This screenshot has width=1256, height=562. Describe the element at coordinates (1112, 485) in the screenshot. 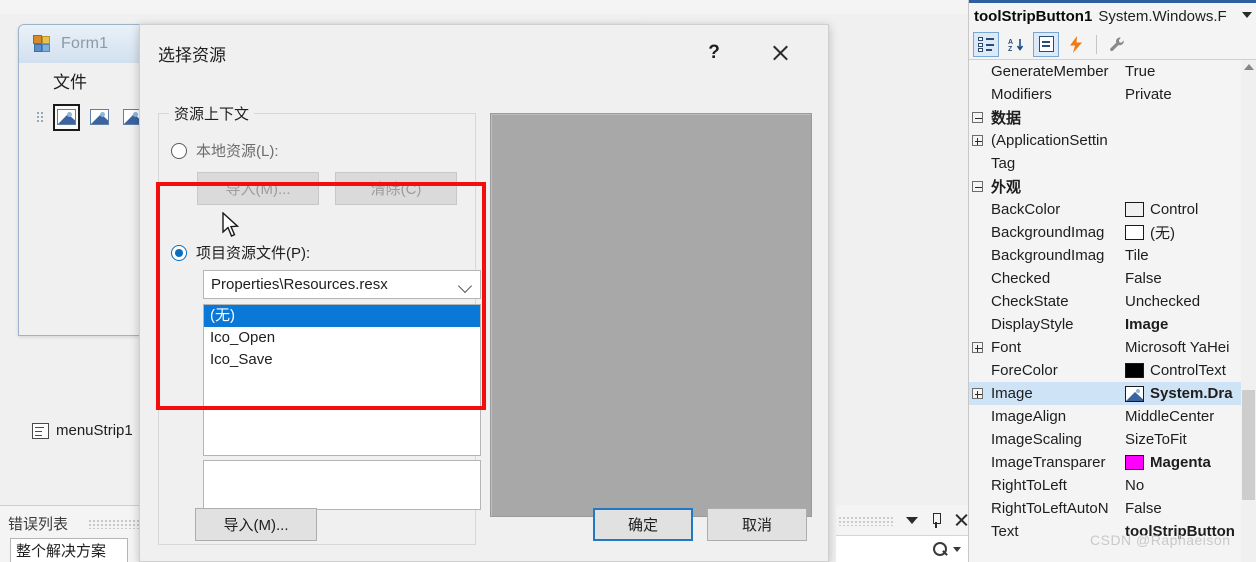

I see `property-row: RightToLeft No` at that location.